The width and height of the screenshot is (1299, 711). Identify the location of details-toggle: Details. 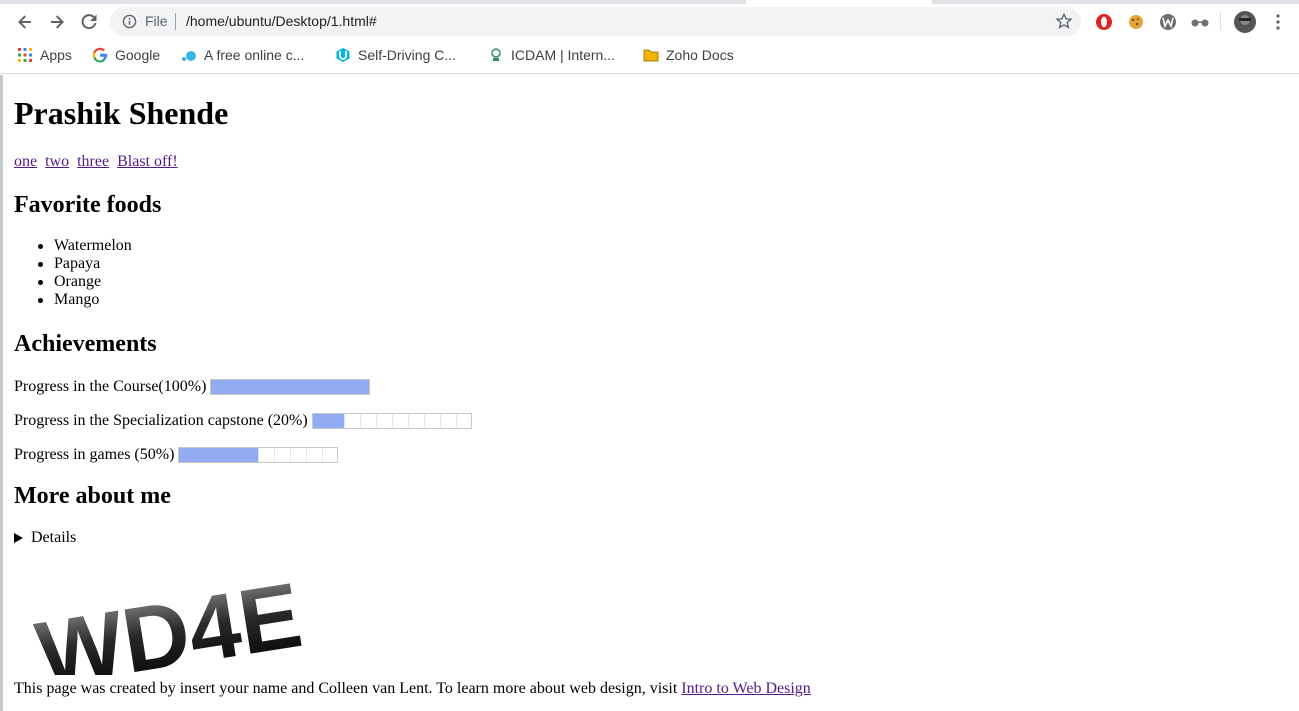
(45, 538).